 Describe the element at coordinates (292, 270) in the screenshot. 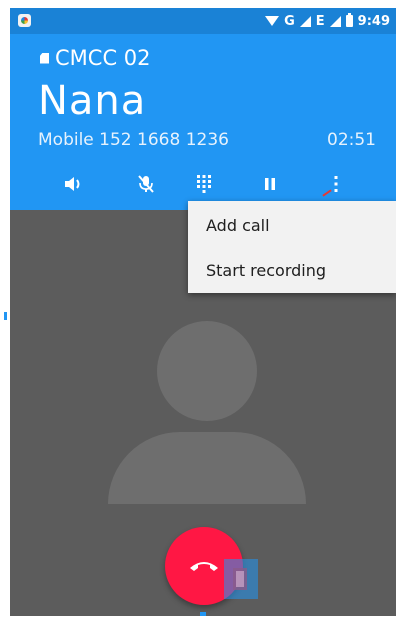

I see `menu-item-start-recording: Start recording` at that location.